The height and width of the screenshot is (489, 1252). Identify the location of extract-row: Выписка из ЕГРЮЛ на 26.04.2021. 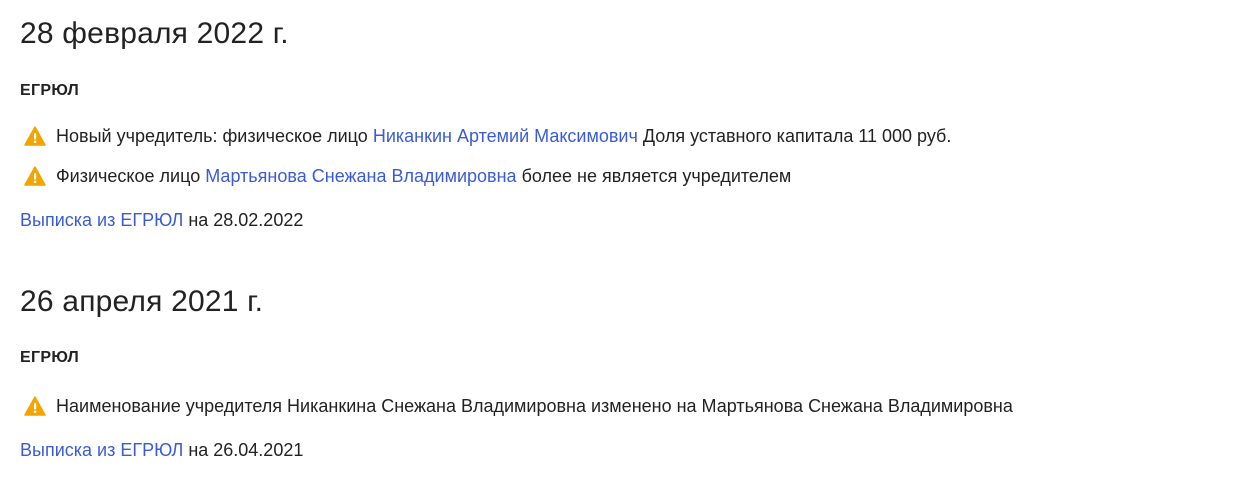
(631, 450).